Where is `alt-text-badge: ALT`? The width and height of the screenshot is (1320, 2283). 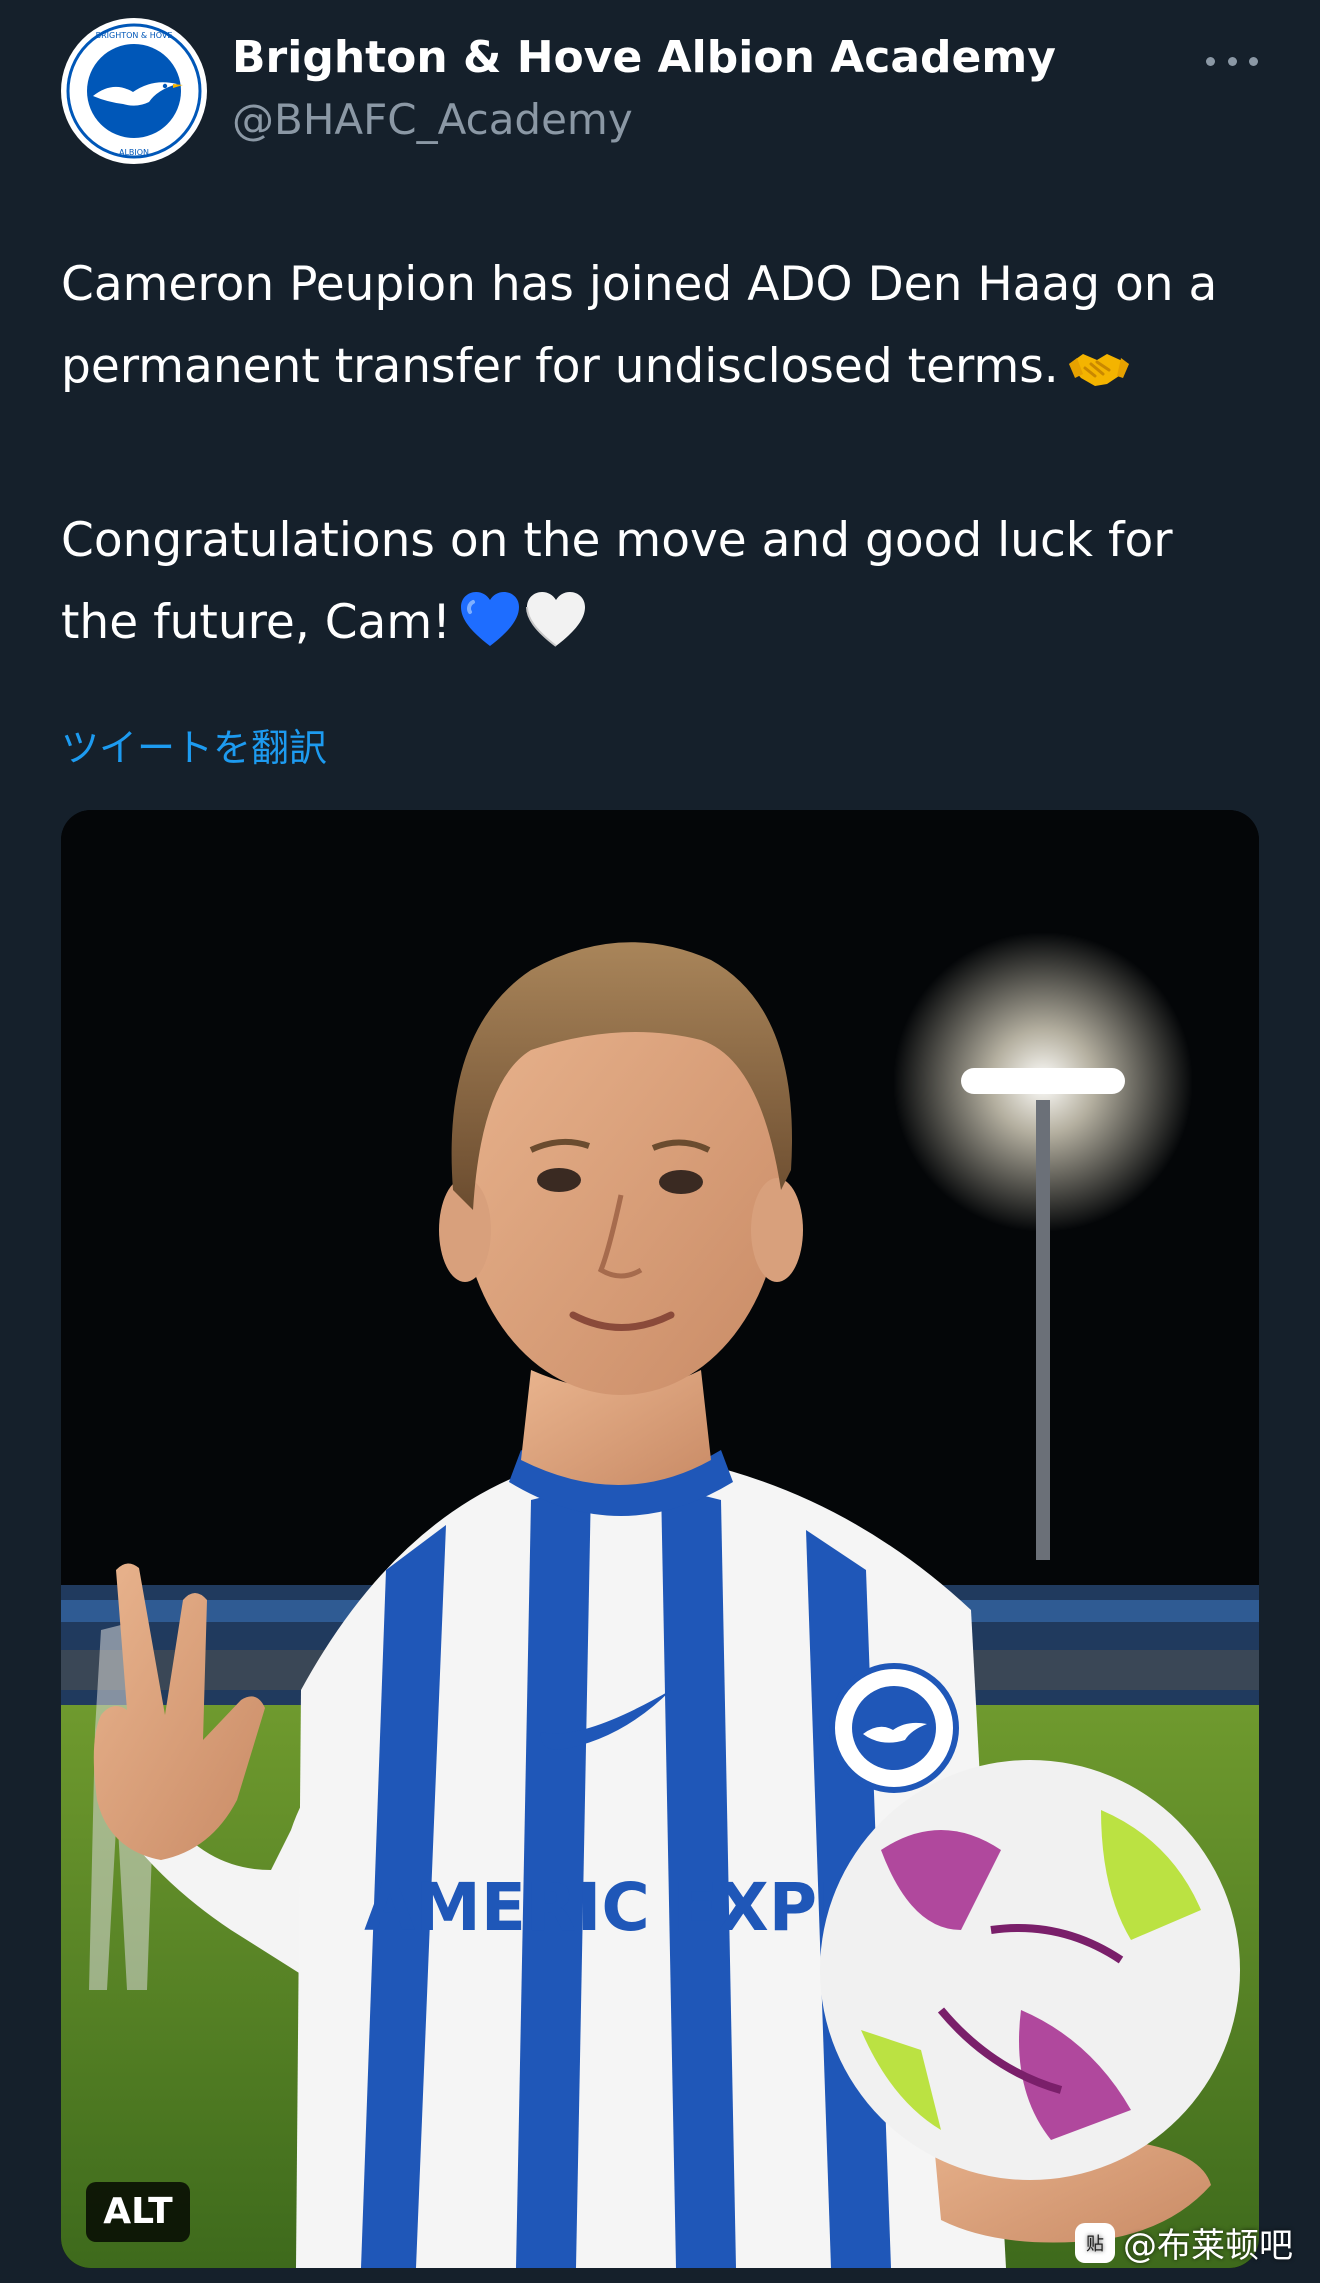 alt-text-badge: ALT is located at coordinates (138, 2212).